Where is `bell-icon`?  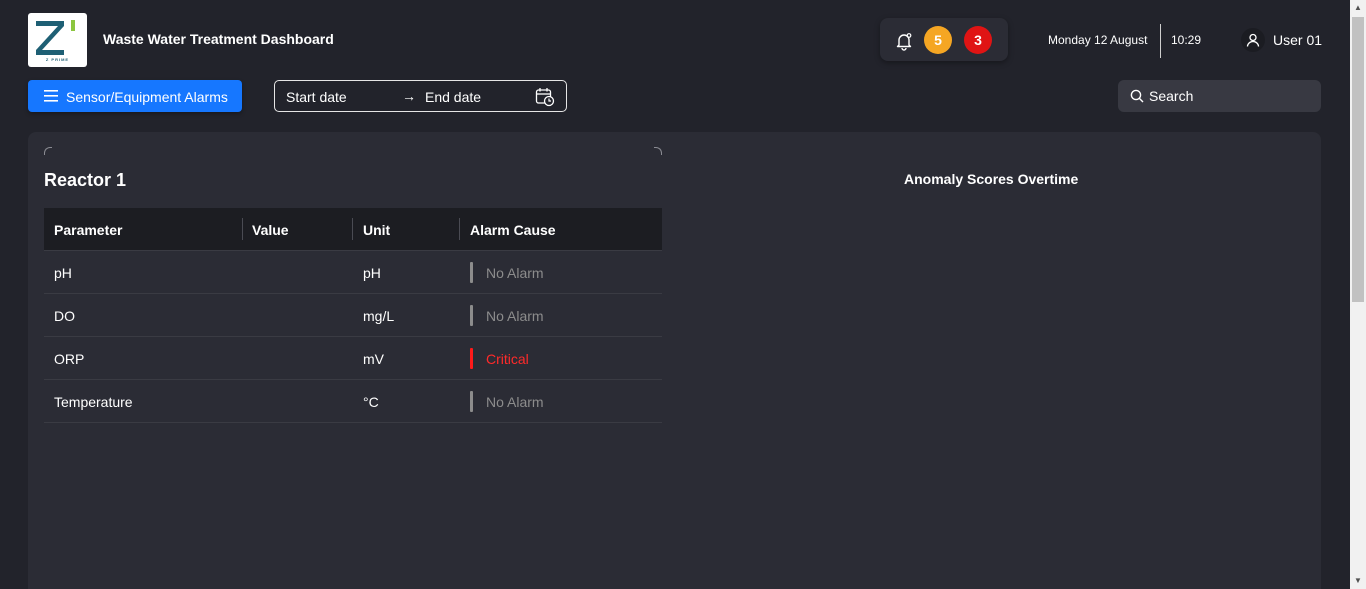 bell-icon is located at coordinates (904, 41).